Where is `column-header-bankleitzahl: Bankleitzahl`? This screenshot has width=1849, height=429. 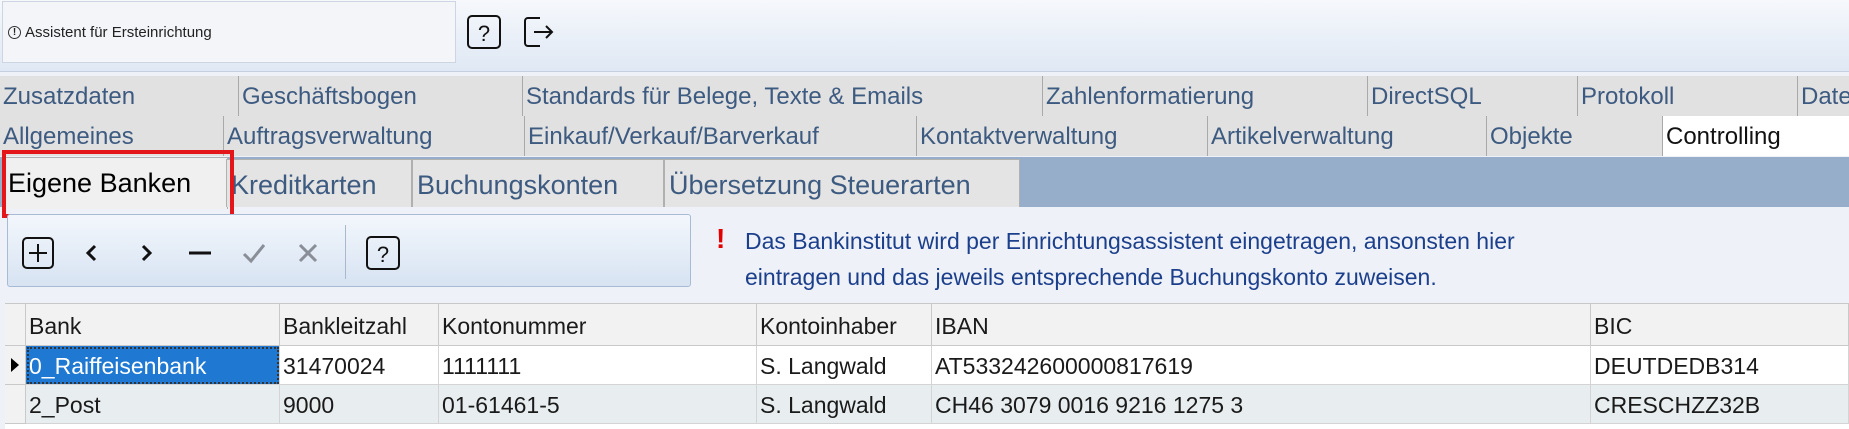 column-header-bankleitzahl: Bankleitzahl is located at coordinates (359, 325).